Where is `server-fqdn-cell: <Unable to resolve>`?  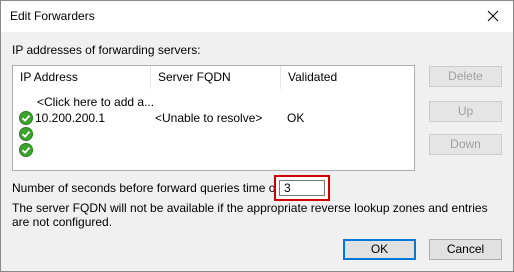
server-fqdn-cell: <Unable to resolve> is located at coordinates (209, 118).